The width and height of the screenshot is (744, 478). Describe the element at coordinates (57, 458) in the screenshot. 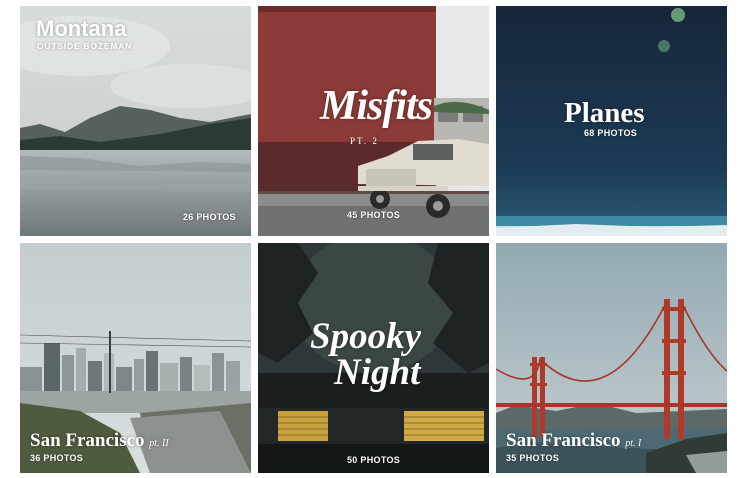

I see `photo-count: 36 PHOTOS` at that location.